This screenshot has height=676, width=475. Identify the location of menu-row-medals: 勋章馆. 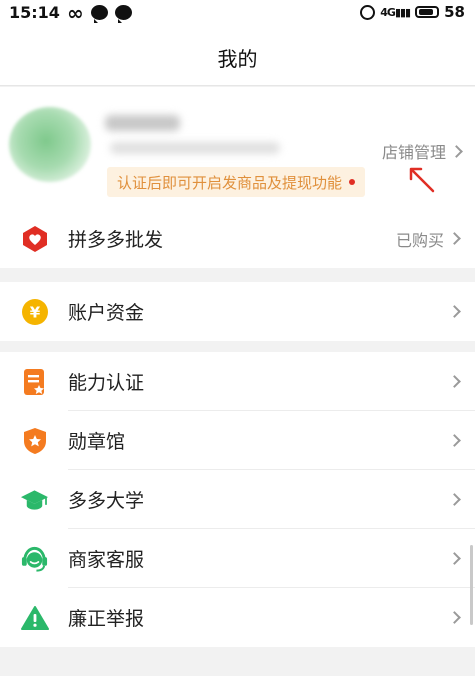
(237, 440).